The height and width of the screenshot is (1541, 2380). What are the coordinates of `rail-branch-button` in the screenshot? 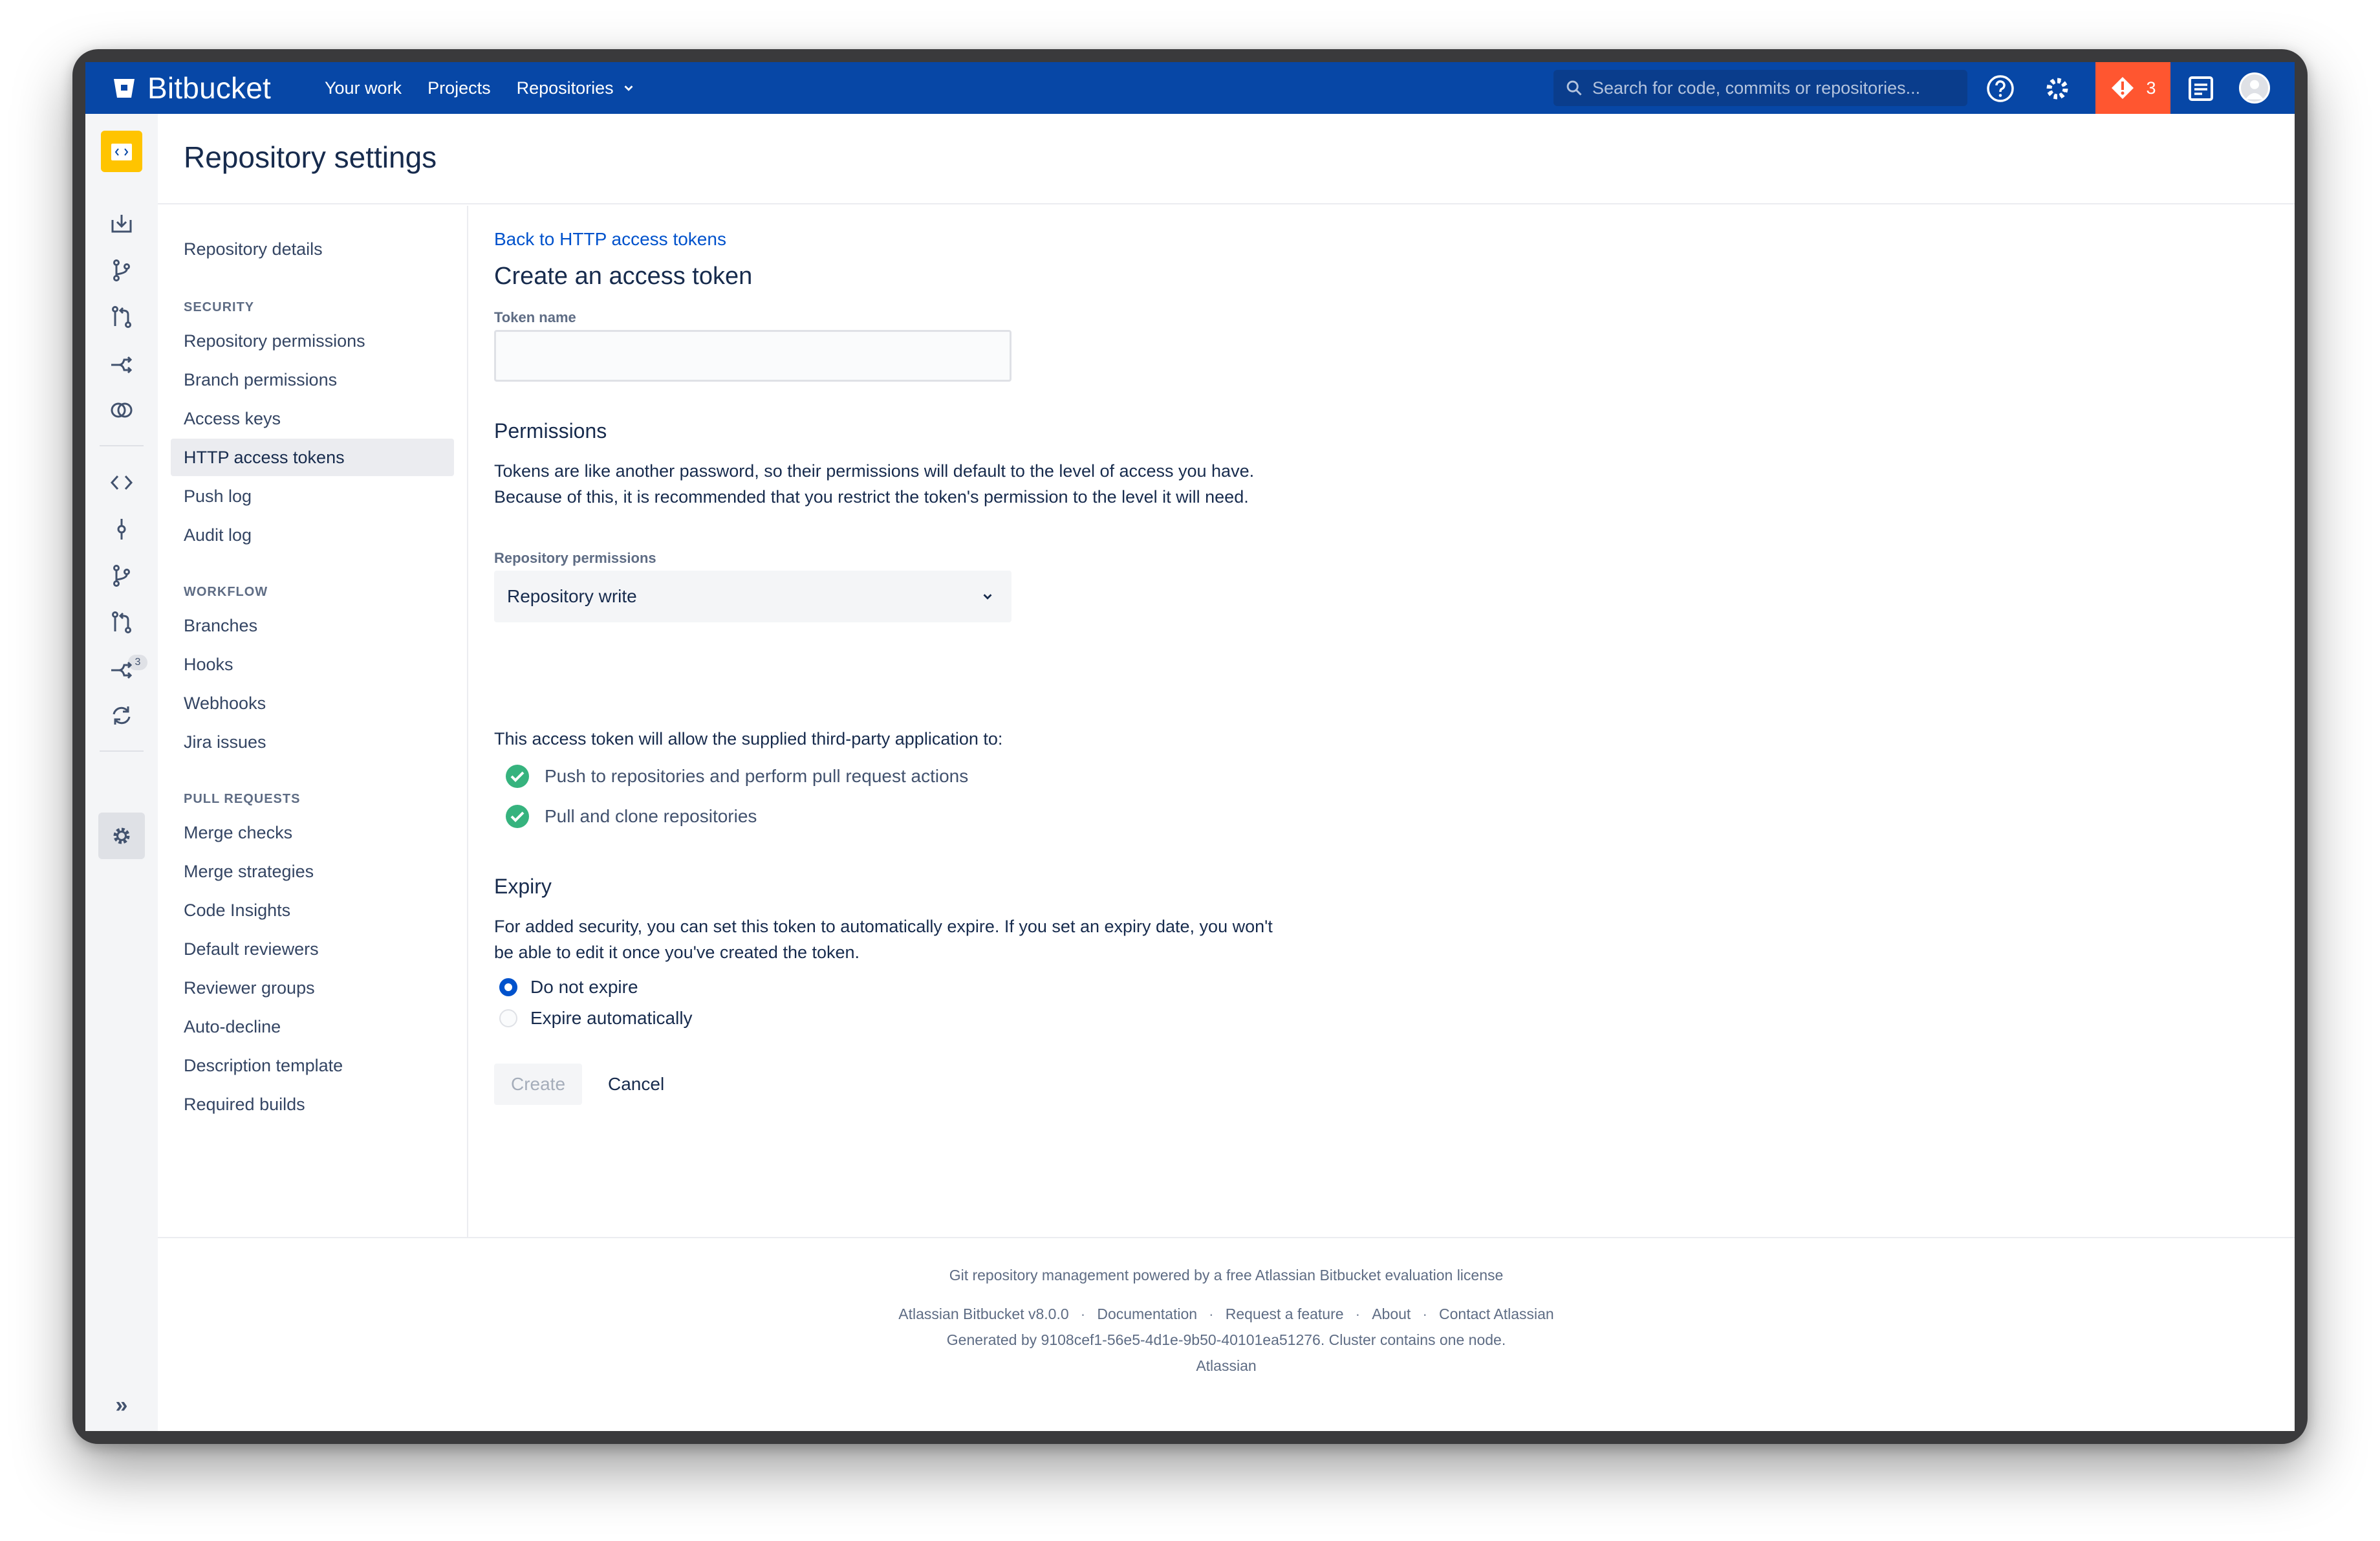 It's located at (121, 270).